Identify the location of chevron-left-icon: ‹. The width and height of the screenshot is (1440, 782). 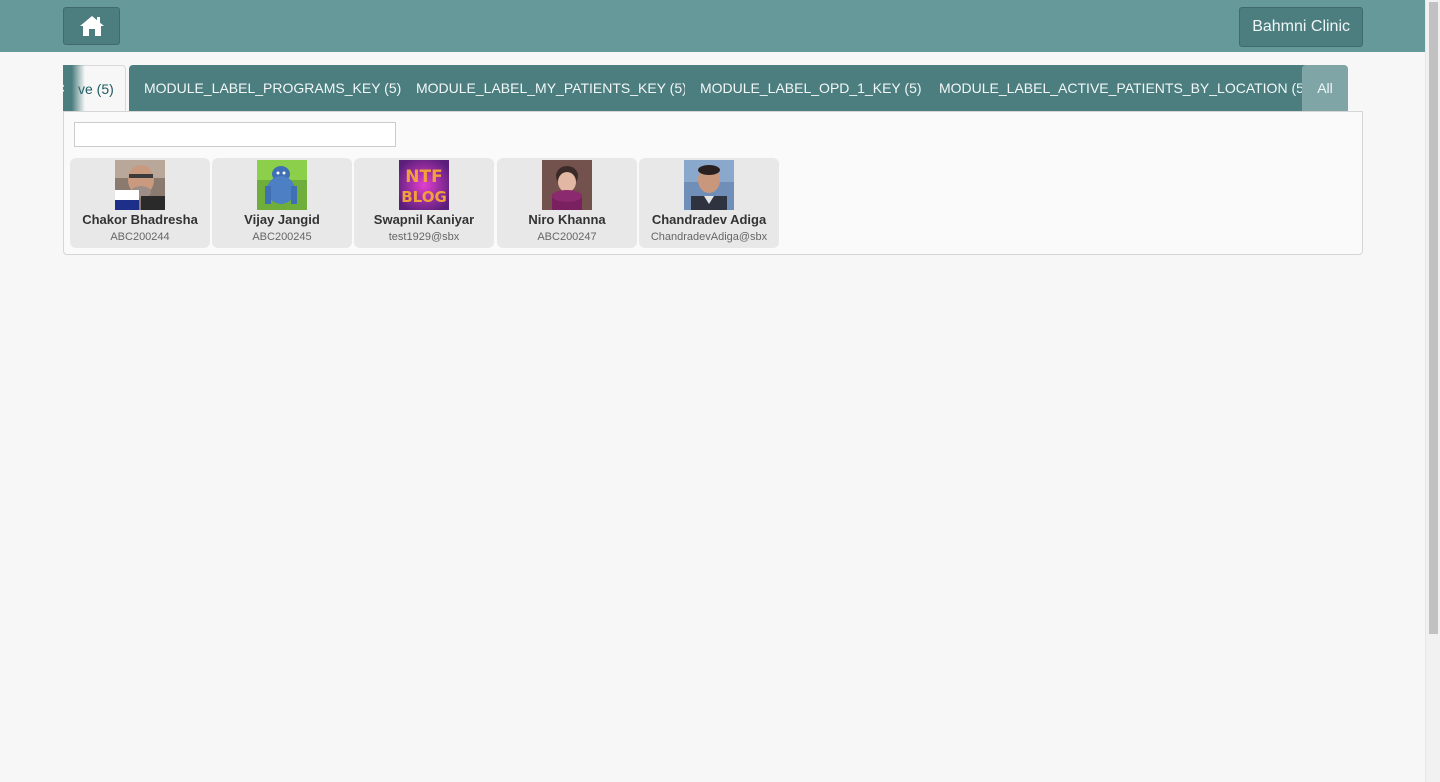
(64, 88).